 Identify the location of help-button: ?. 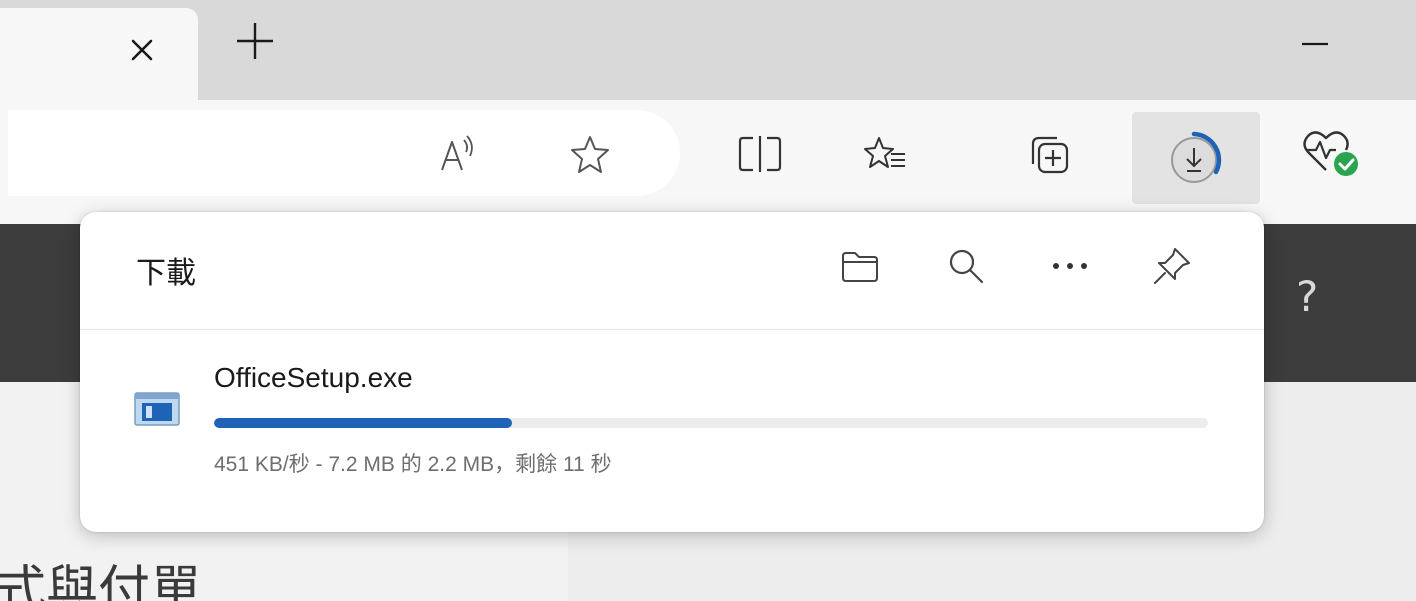
(1307, 296).